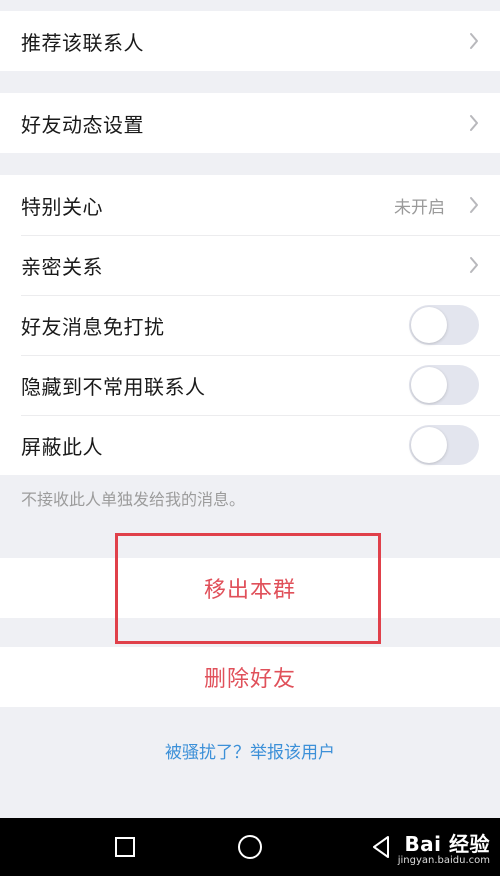  I want to click on block-row: 屏蔽此人, so click(250, 445).